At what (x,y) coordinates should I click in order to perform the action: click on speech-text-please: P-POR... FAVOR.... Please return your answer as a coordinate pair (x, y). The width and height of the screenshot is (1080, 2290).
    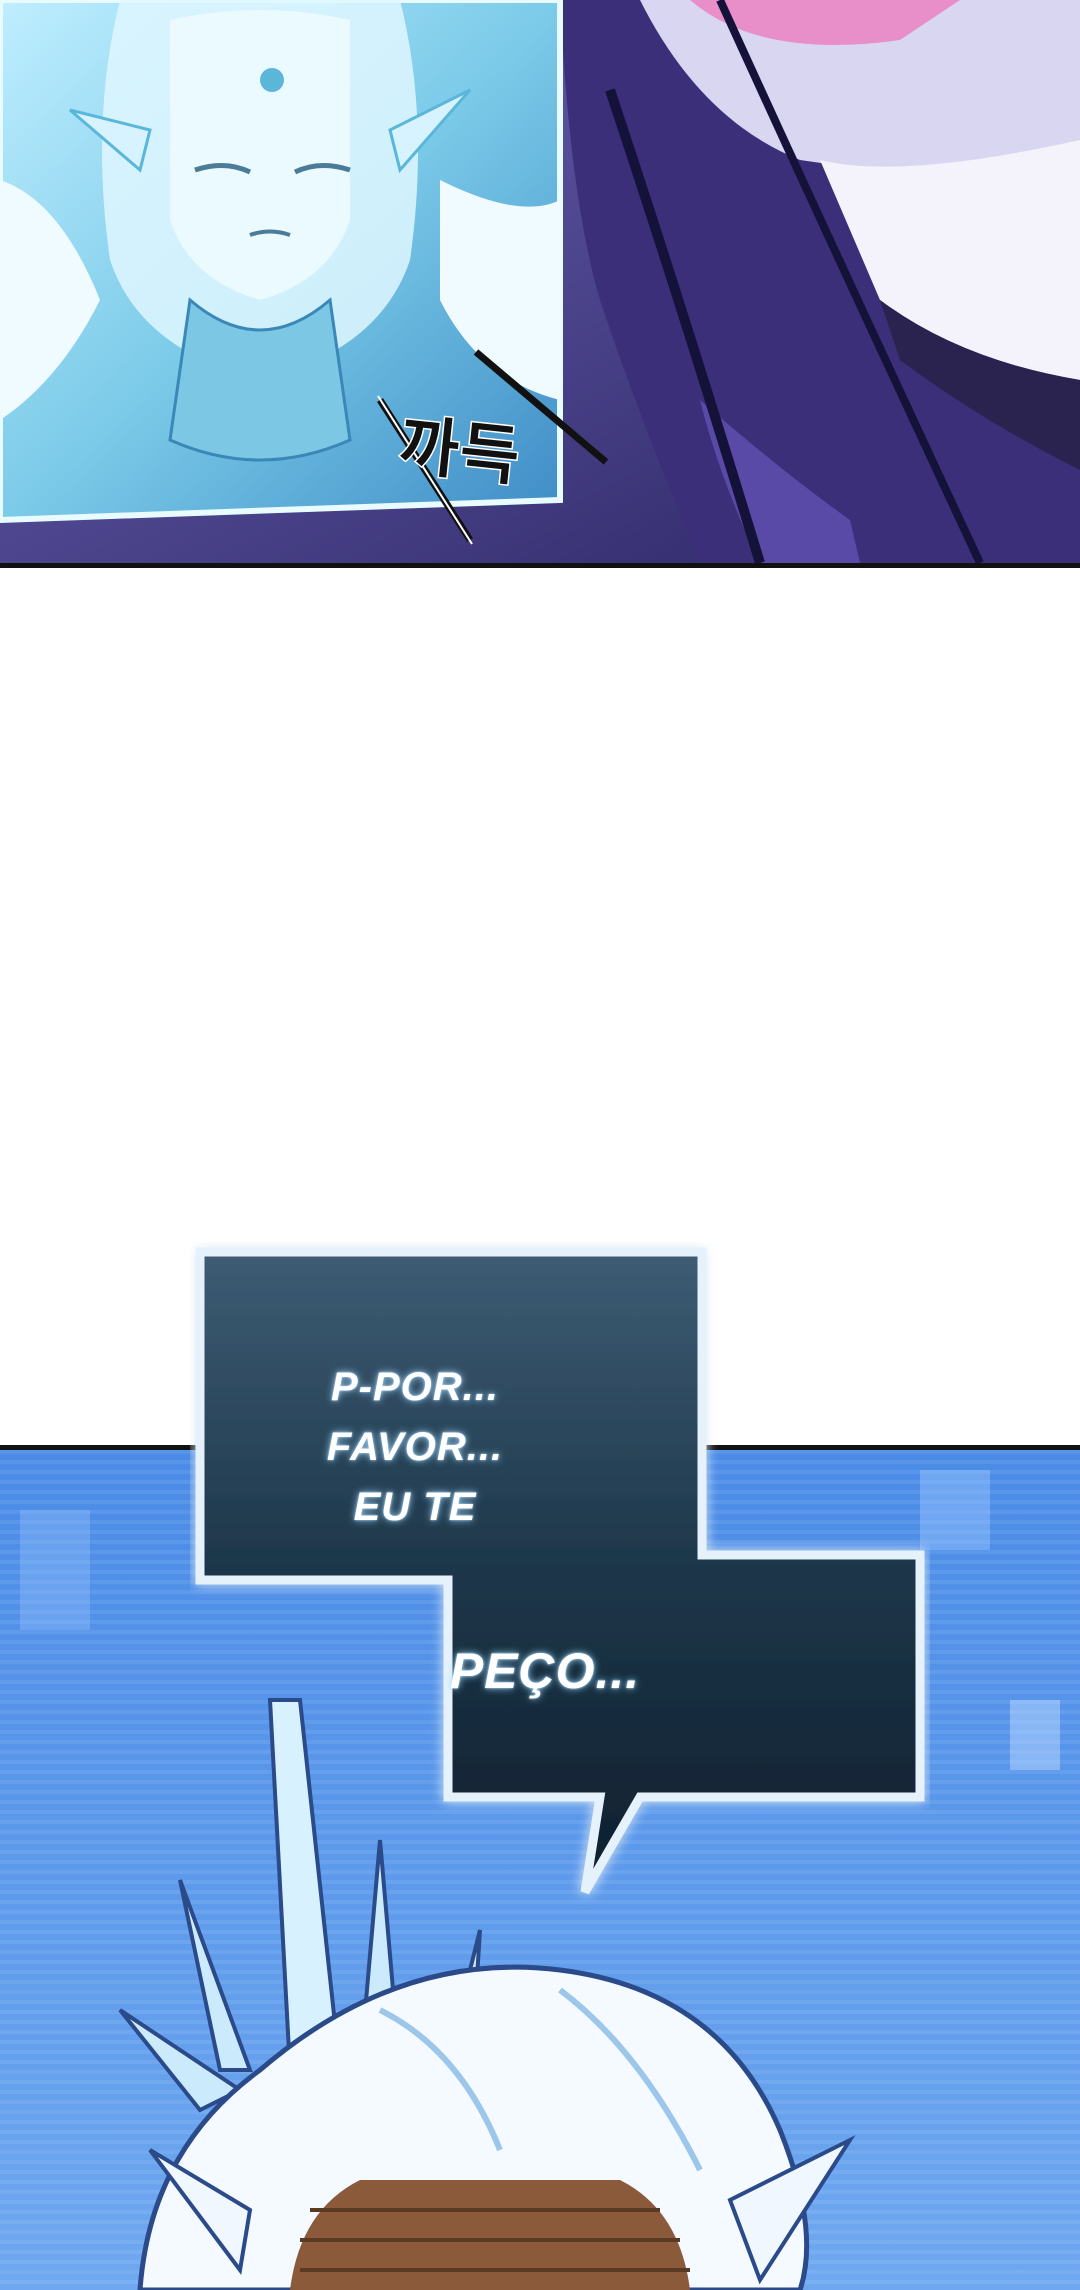
    Looking at the image, I should click on (415, 1417).